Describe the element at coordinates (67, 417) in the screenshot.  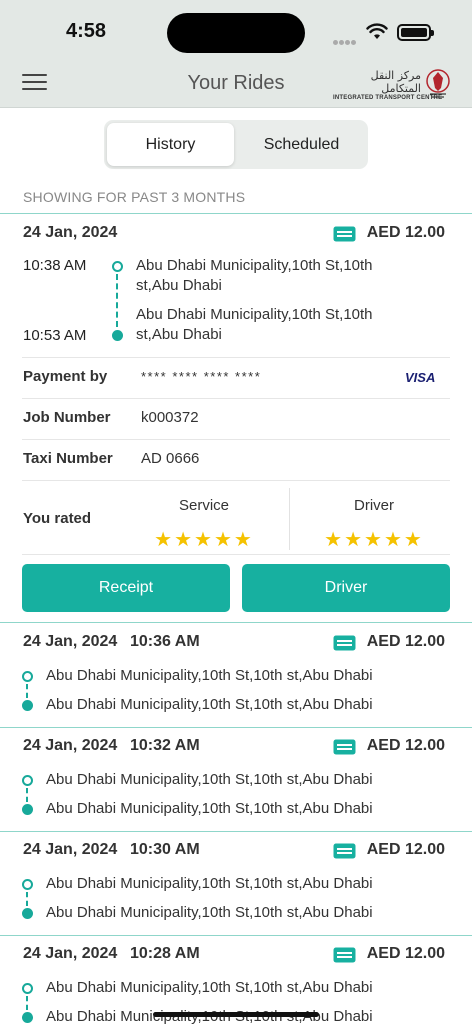
I see `job-number-label: Job Number` at that location.